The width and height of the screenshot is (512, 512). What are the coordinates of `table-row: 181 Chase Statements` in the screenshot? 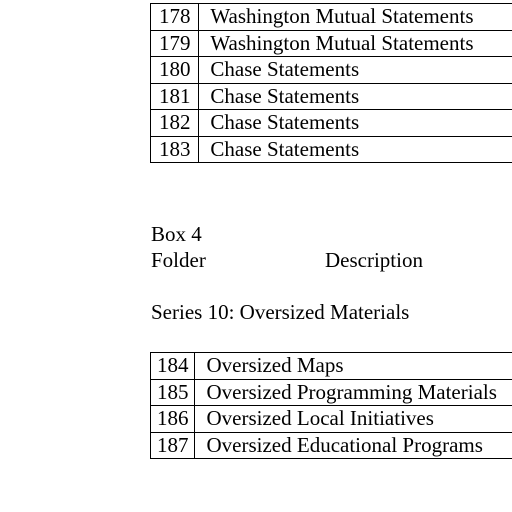 It's located at (330, 96).